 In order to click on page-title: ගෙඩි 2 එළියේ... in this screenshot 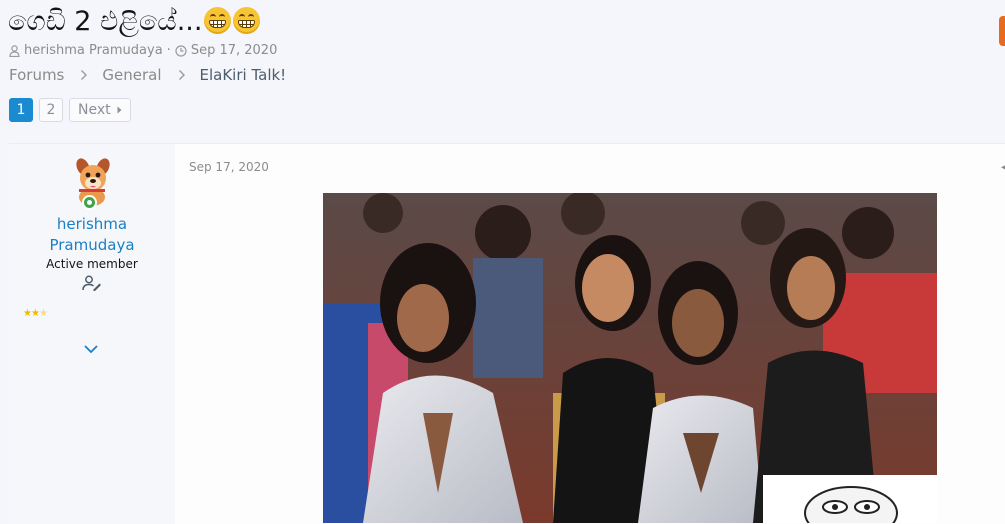, I will do `click(134, 22)`.